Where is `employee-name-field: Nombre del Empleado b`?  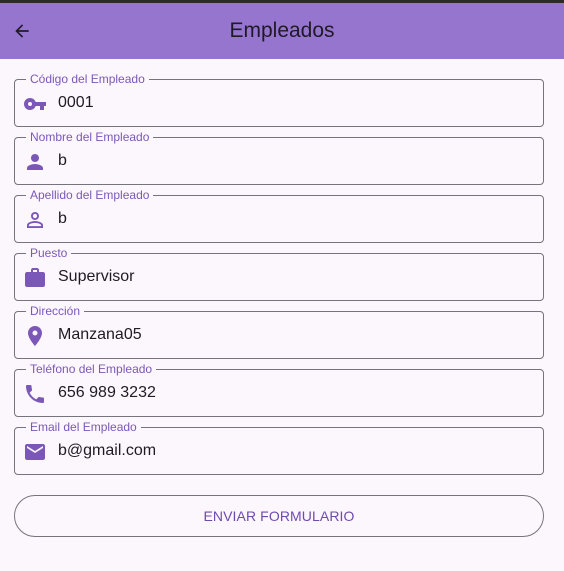 employee-name-field: Nombre del Empleado b is located at coordinates (279, 157).